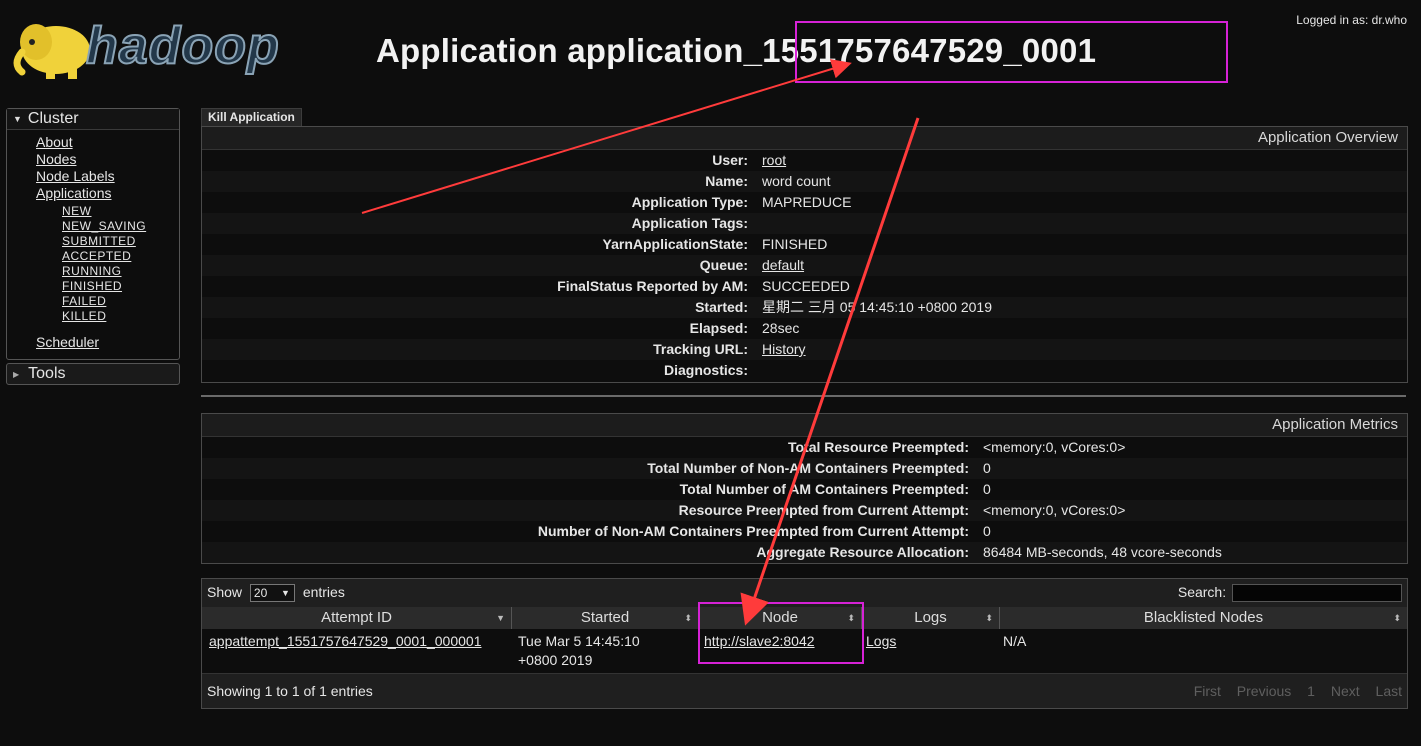 The height and width of the screenshot is (746, 1421). I want to click on info-key: Application Type:, so click(689, 202).